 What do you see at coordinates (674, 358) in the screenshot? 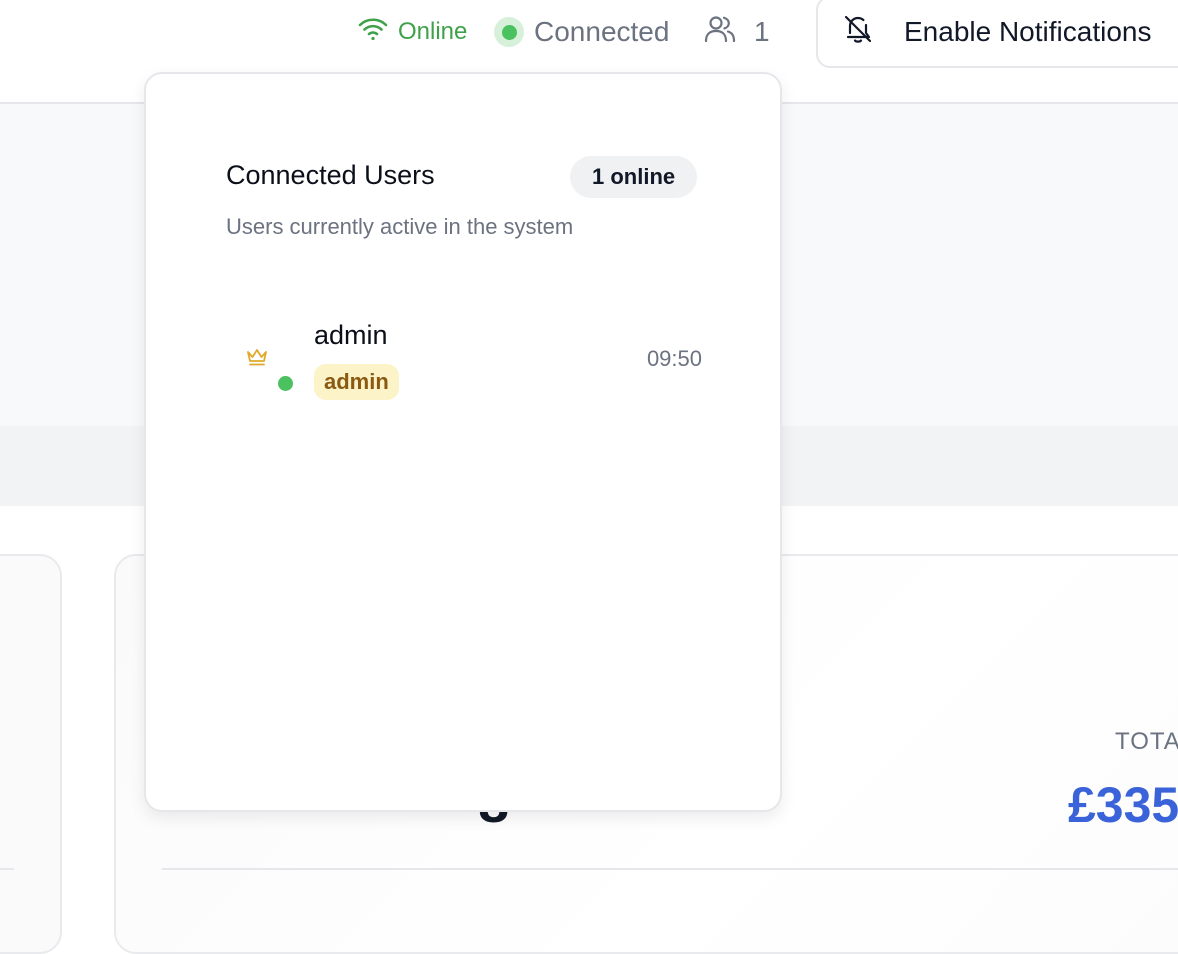
I see `user-last-seen-time: 09:50` at bounding box center [674, 358].